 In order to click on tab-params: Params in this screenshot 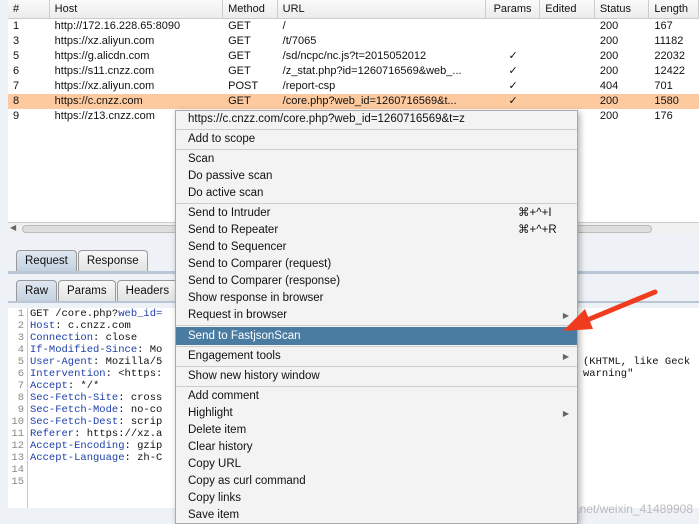, I will do `click(87, 290)`.